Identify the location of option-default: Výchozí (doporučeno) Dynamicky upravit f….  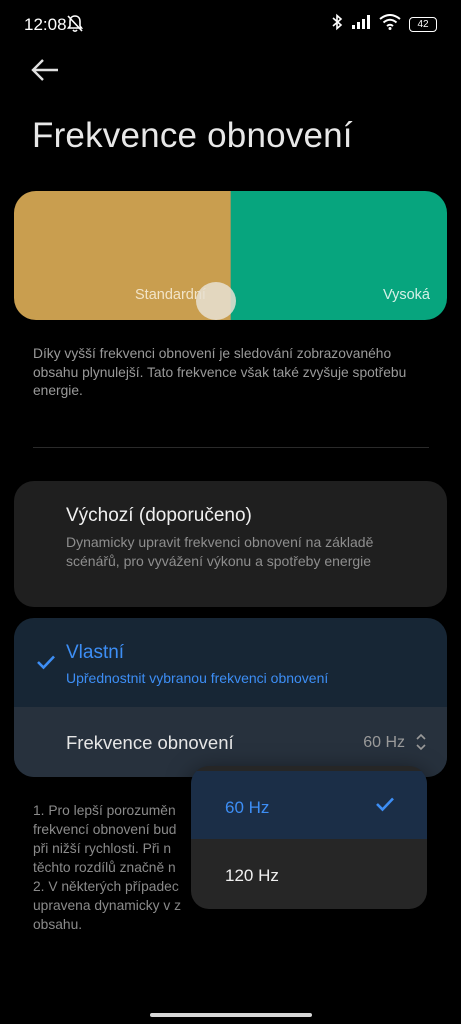
(230, 544).